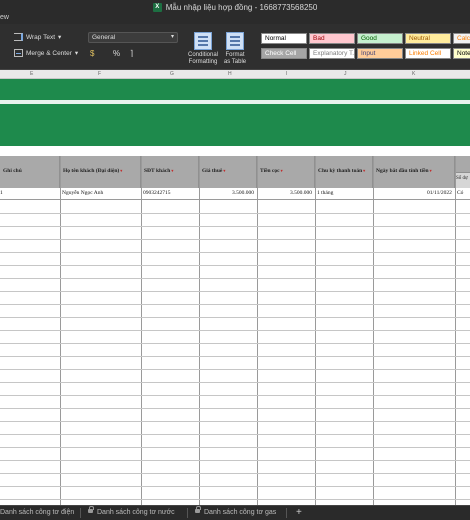  I want to click on number-format-select: General ▾, so click(133, 37).